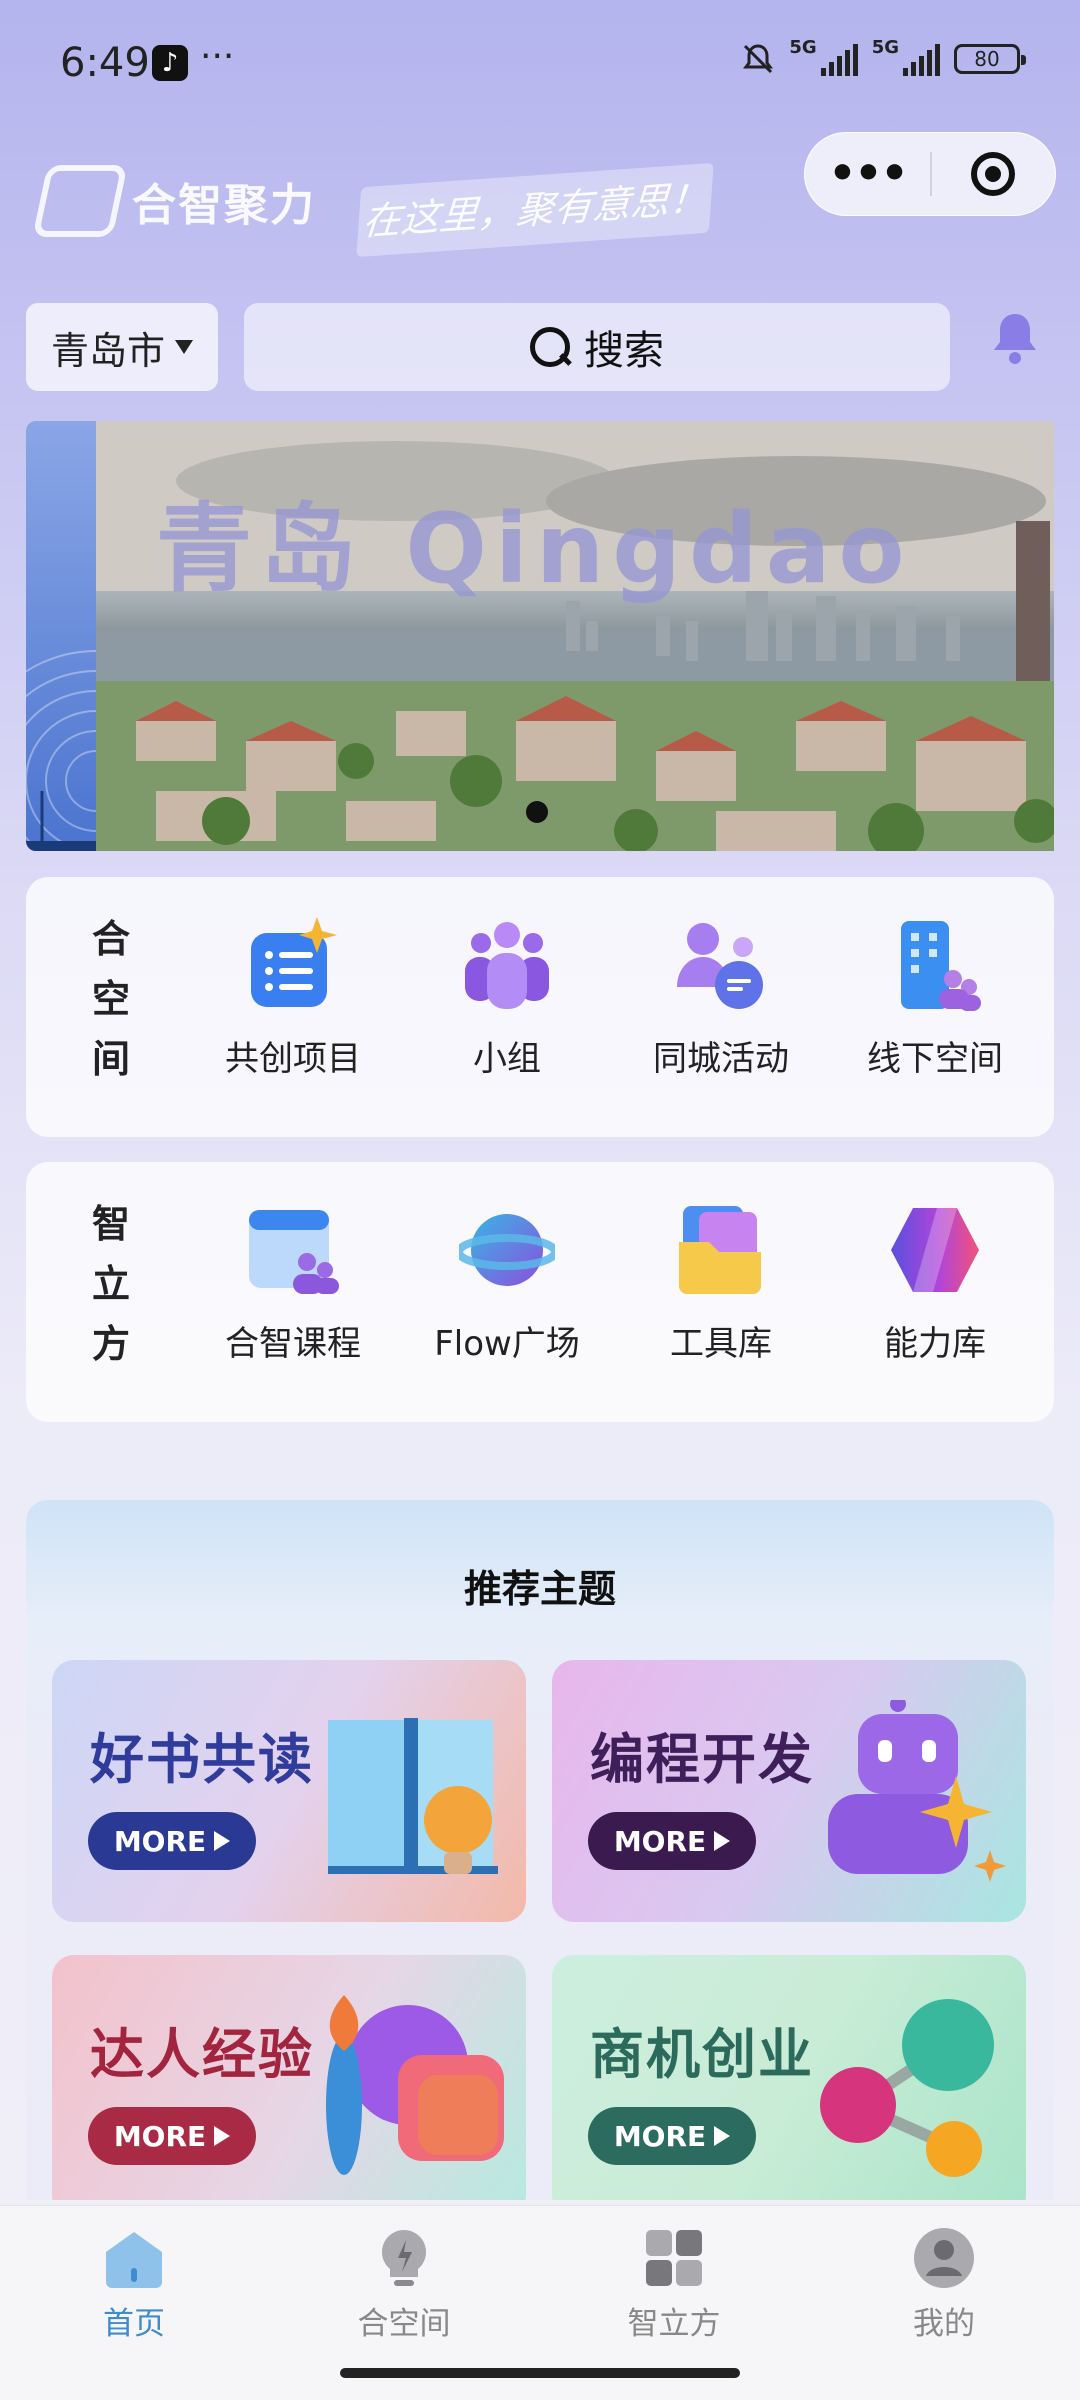 The height and width of the screenshot is (2400, 1080). Describe the element at coordinates (1015, 338) in the screenshot. I see `notification-bell-icon` at that location.